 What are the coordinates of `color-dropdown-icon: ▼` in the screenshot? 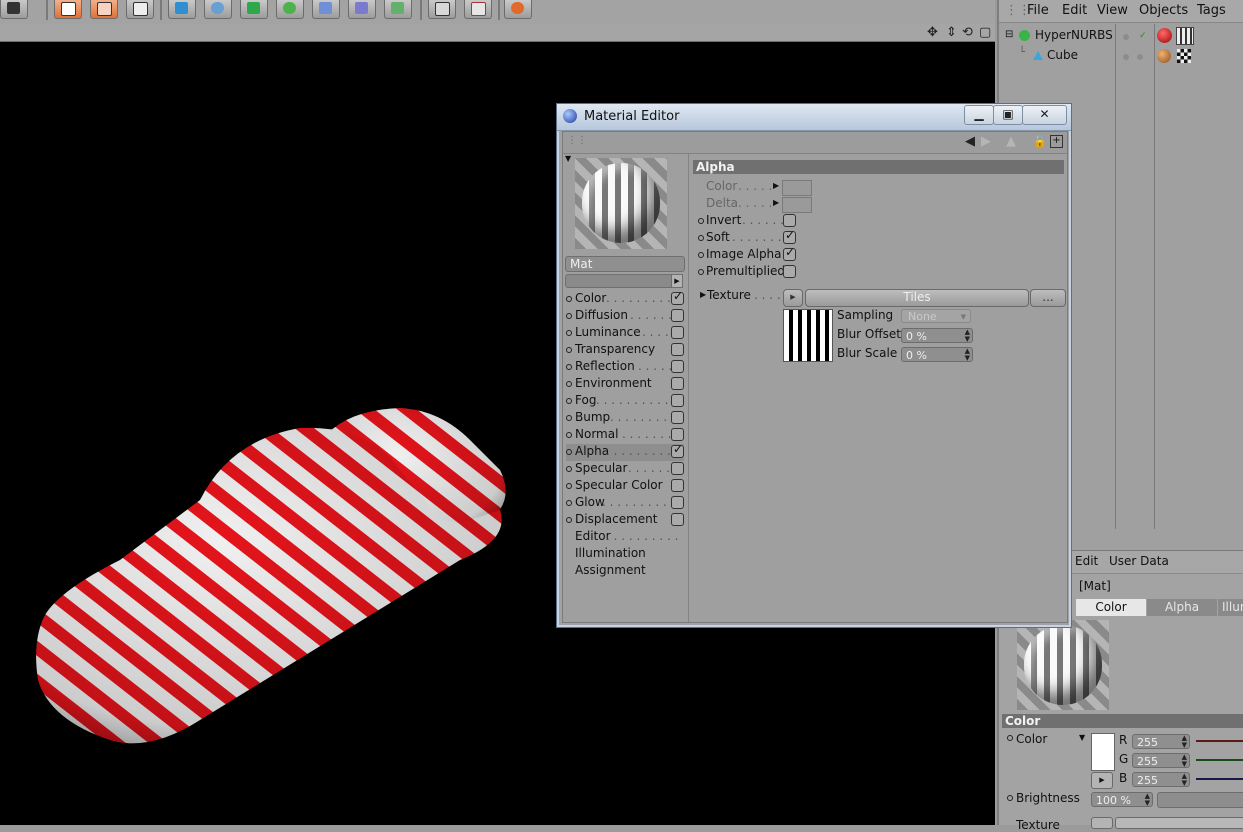 It's located at (1082, 737).